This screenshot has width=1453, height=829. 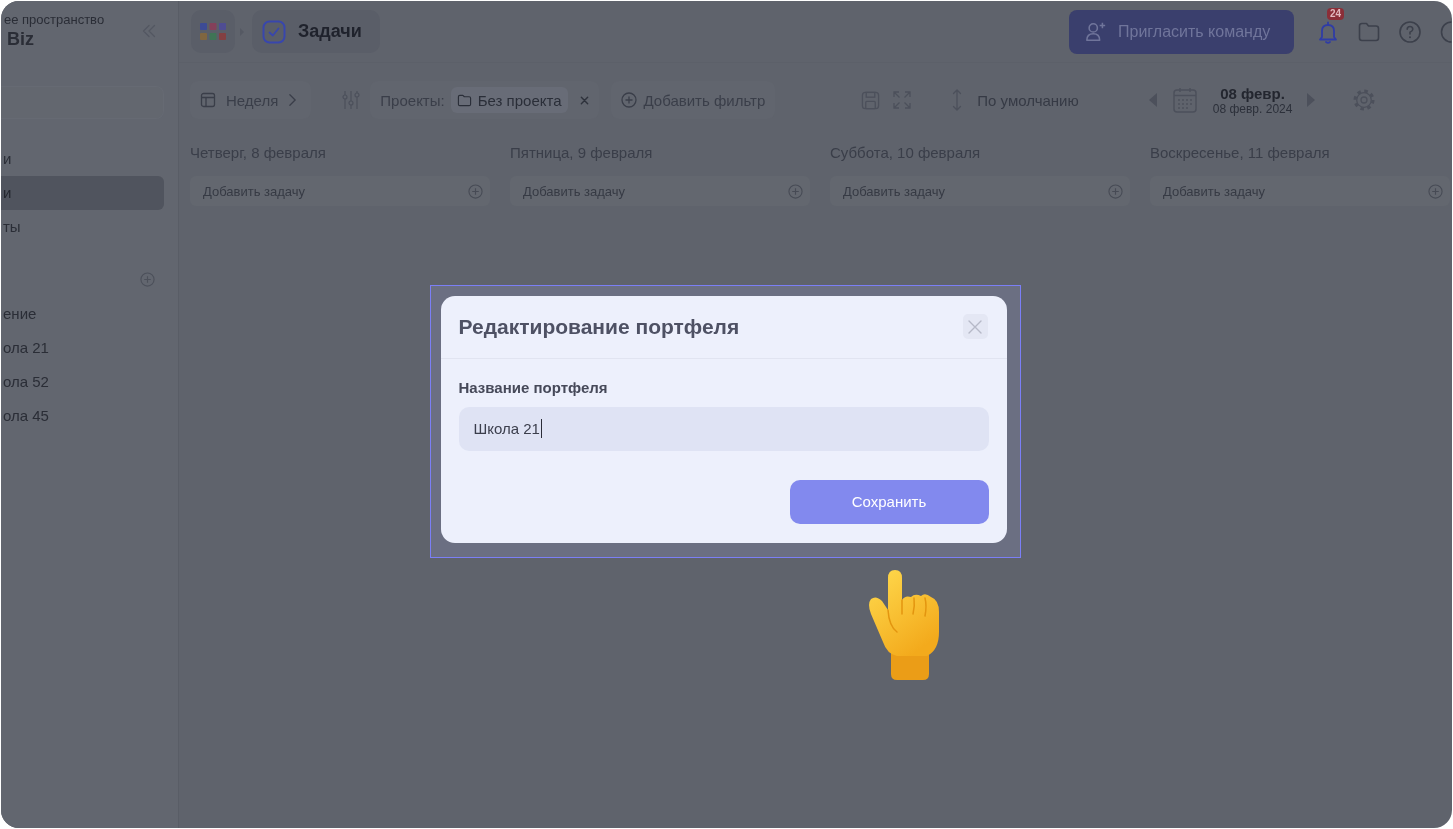 I want to click on close-icon, so click(x=975, y=326).